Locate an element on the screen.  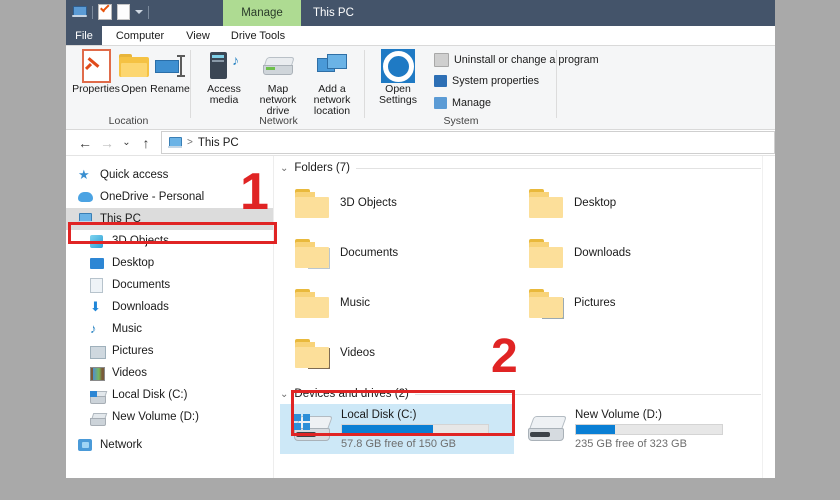
up-button: ↑ is located at coordinates (146, 143).